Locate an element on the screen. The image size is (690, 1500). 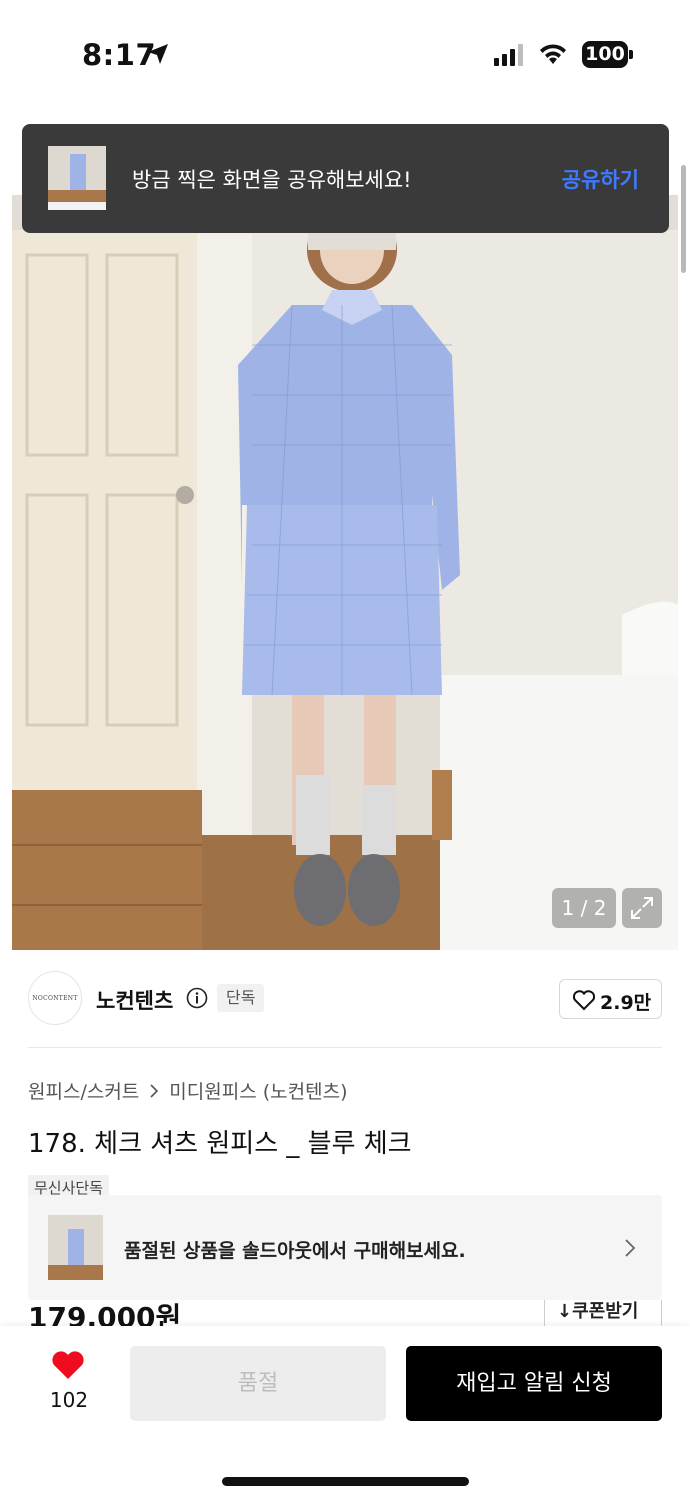
product-price: 179,000원 is located at coordinates (105, 1313).